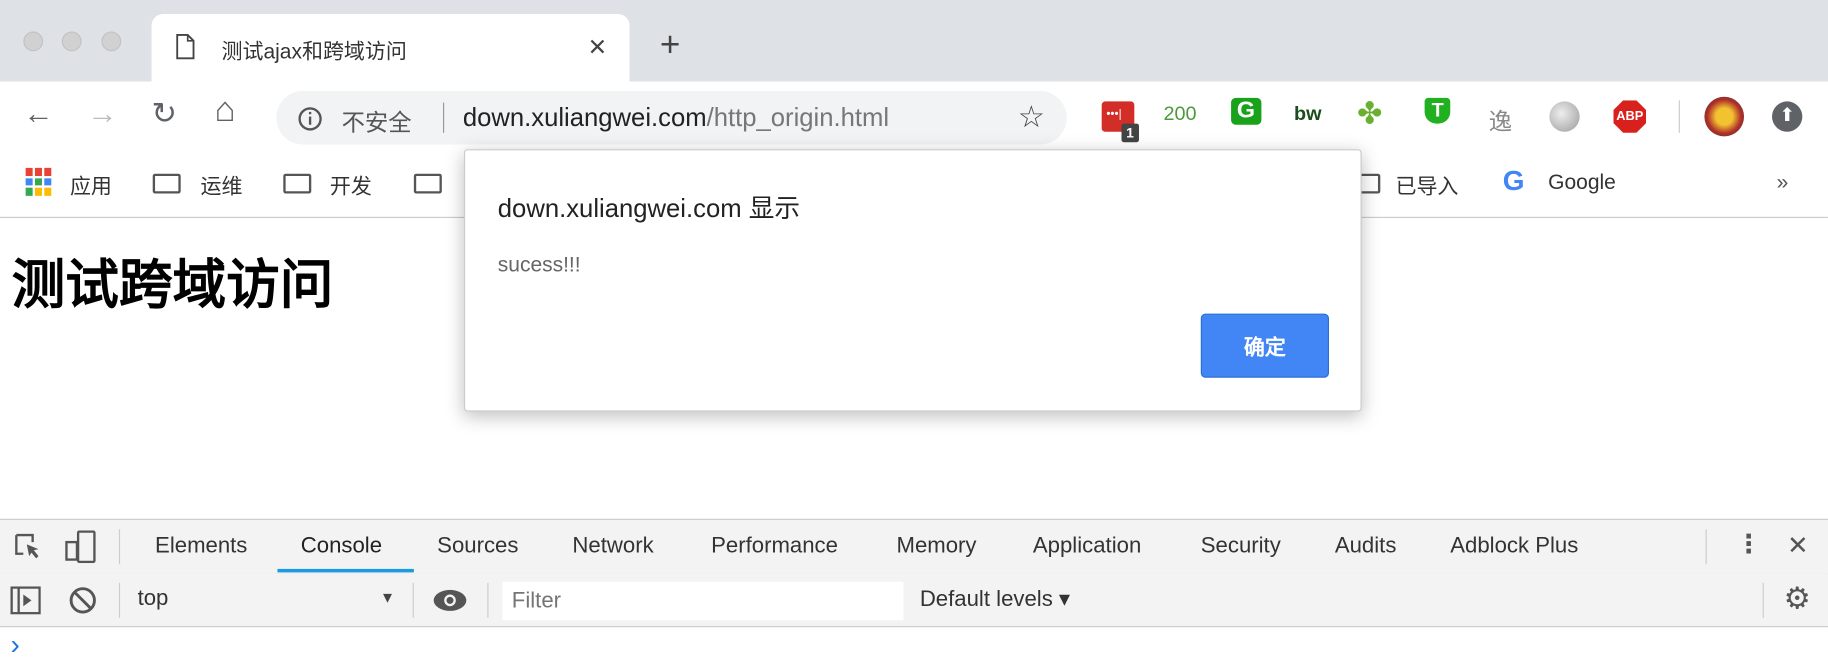 Image resolution: width=1828 pixels, height=662 pixels. Describe the element at coordinates (798, 117) in the screenshot. I see `url-path: /http_origin.html` at that location.